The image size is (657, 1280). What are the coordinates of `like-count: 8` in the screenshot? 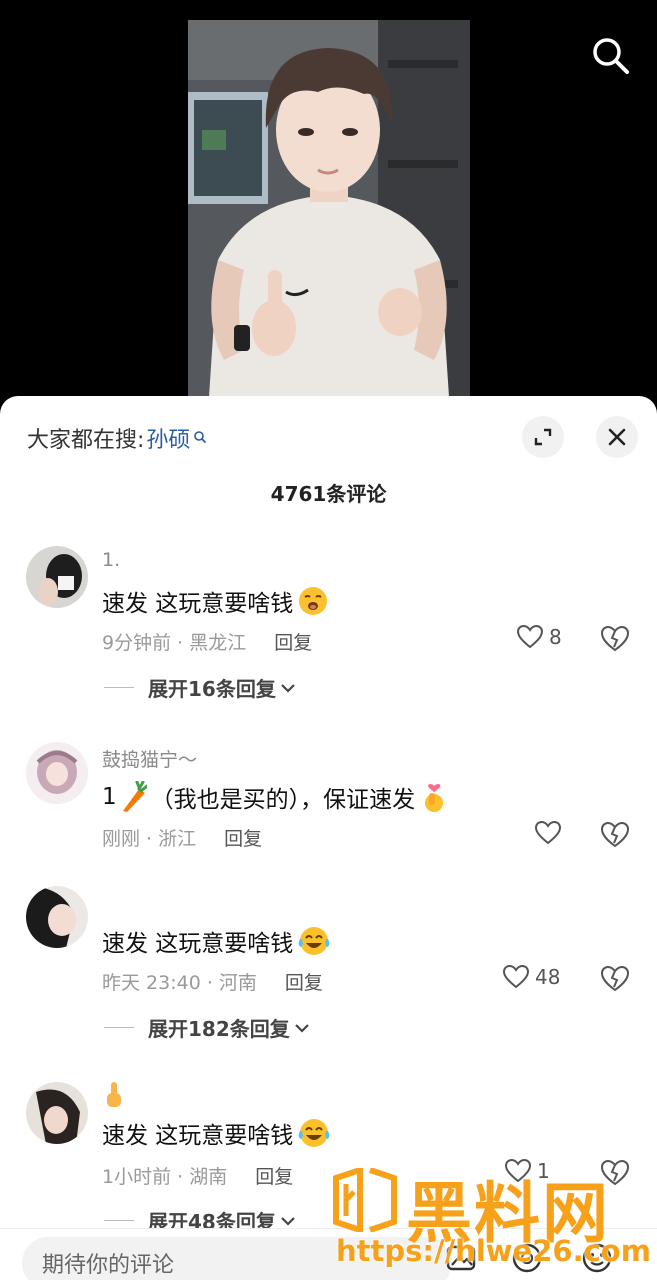 It's located at (555, 637).